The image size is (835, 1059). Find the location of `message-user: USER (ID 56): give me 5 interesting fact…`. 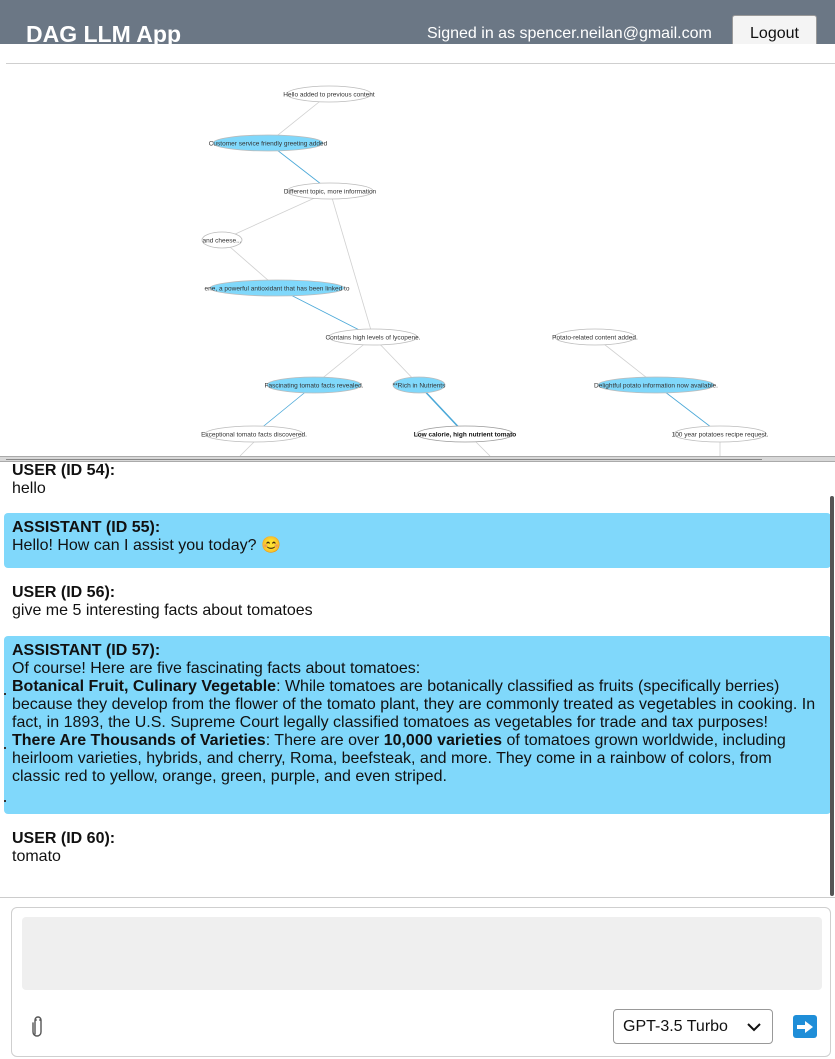

message-user: USER (ID 56): give me 5 interesting fact… is located at coordinates (417, 602).